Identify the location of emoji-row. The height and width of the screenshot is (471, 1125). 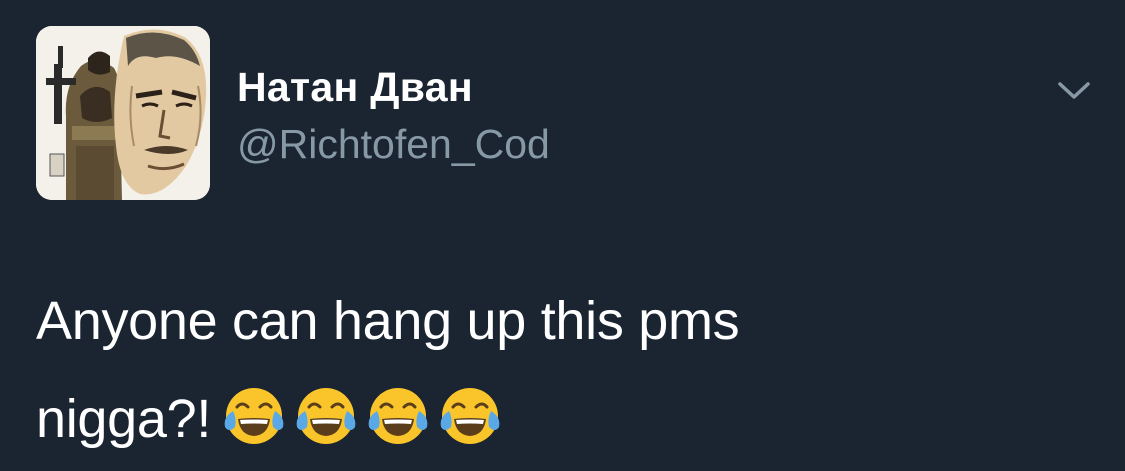
(365, 426).